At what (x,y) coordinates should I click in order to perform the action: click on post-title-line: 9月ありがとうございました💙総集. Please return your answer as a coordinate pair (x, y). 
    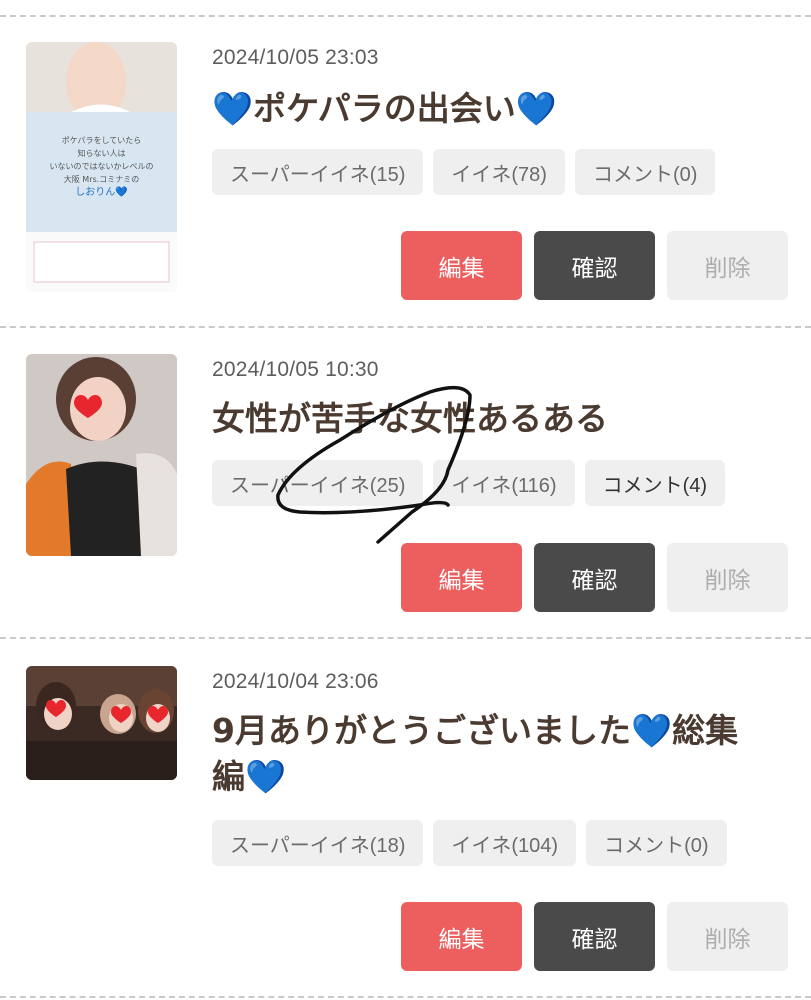
    Looking at the image, I should click on (475, 730).